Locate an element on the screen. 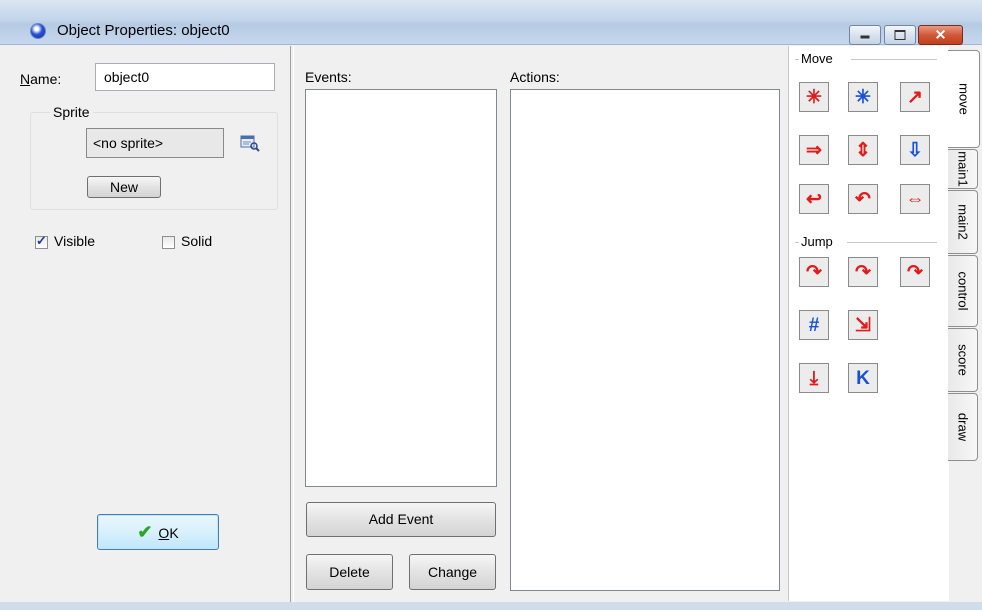 This screenshot has height=610, width=982. actions-label: Actions: is located at coordinates (535, 77).